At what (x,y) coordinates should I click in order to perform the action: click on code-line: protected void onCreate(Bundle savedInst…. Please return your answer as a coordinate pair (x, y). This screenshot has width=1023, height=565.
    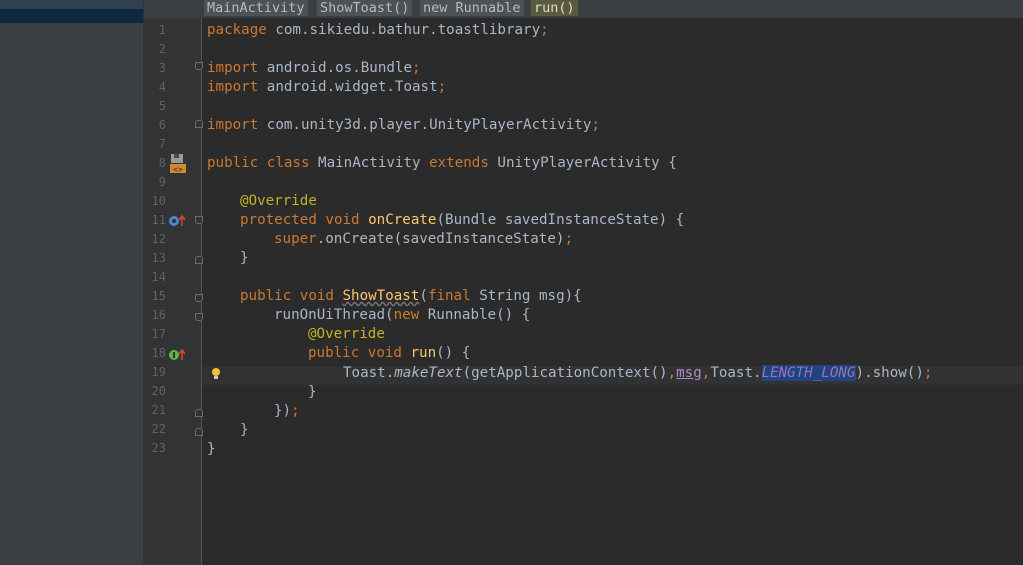
    Looking at the image, I should click on (462, 220).